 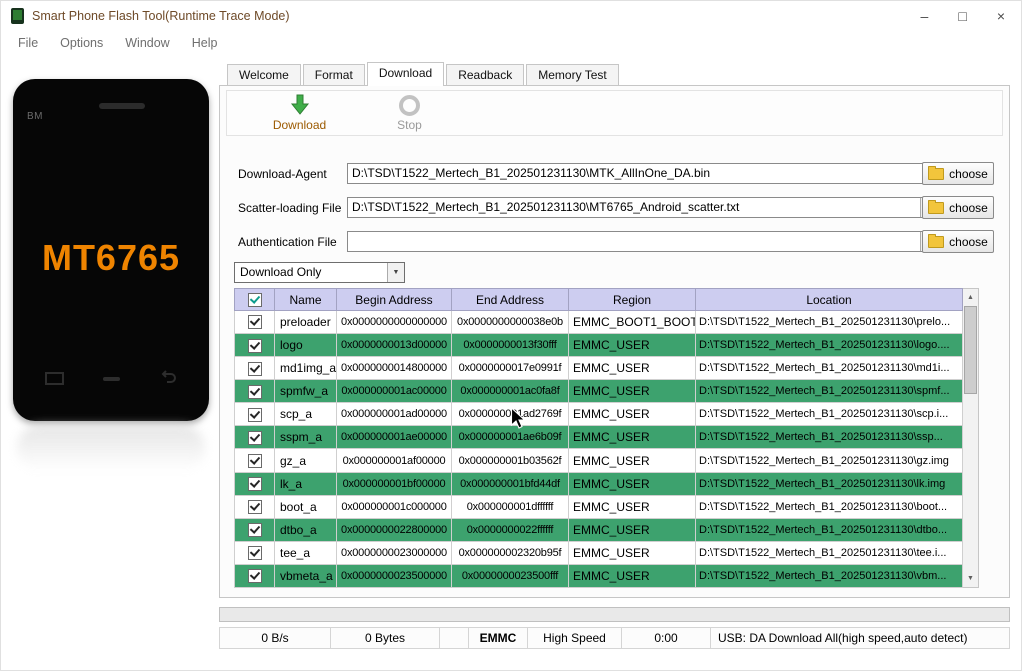 I want to click on select-all-checkbox, so click(x=254, y=299).